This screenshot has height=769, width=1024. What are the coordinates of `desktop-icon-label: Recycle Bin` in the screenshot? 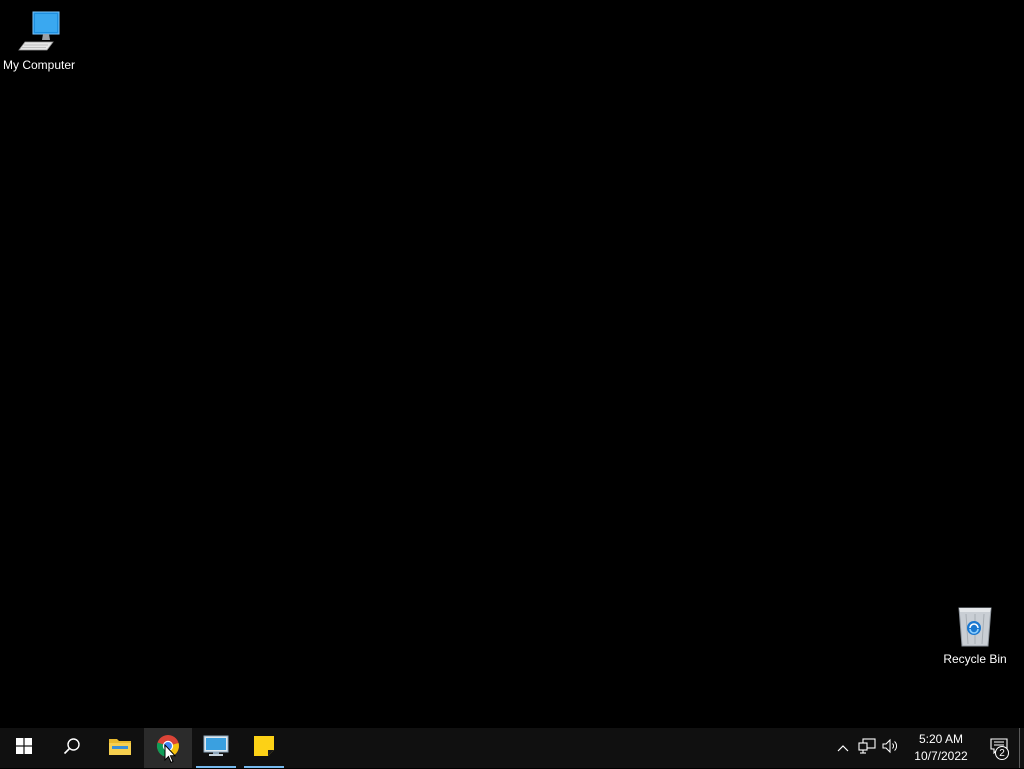 It's located at (975, 659).